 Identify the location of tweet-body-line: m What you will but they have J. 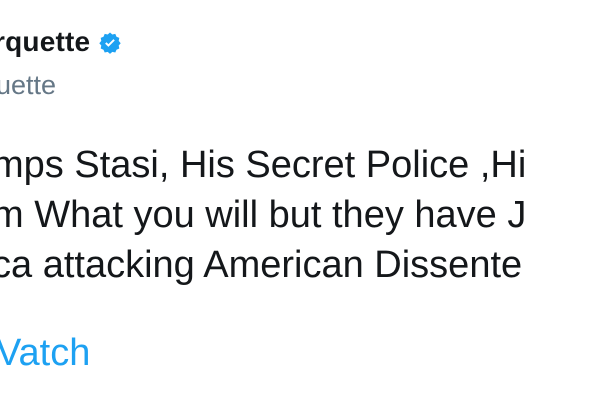
(263, 215).